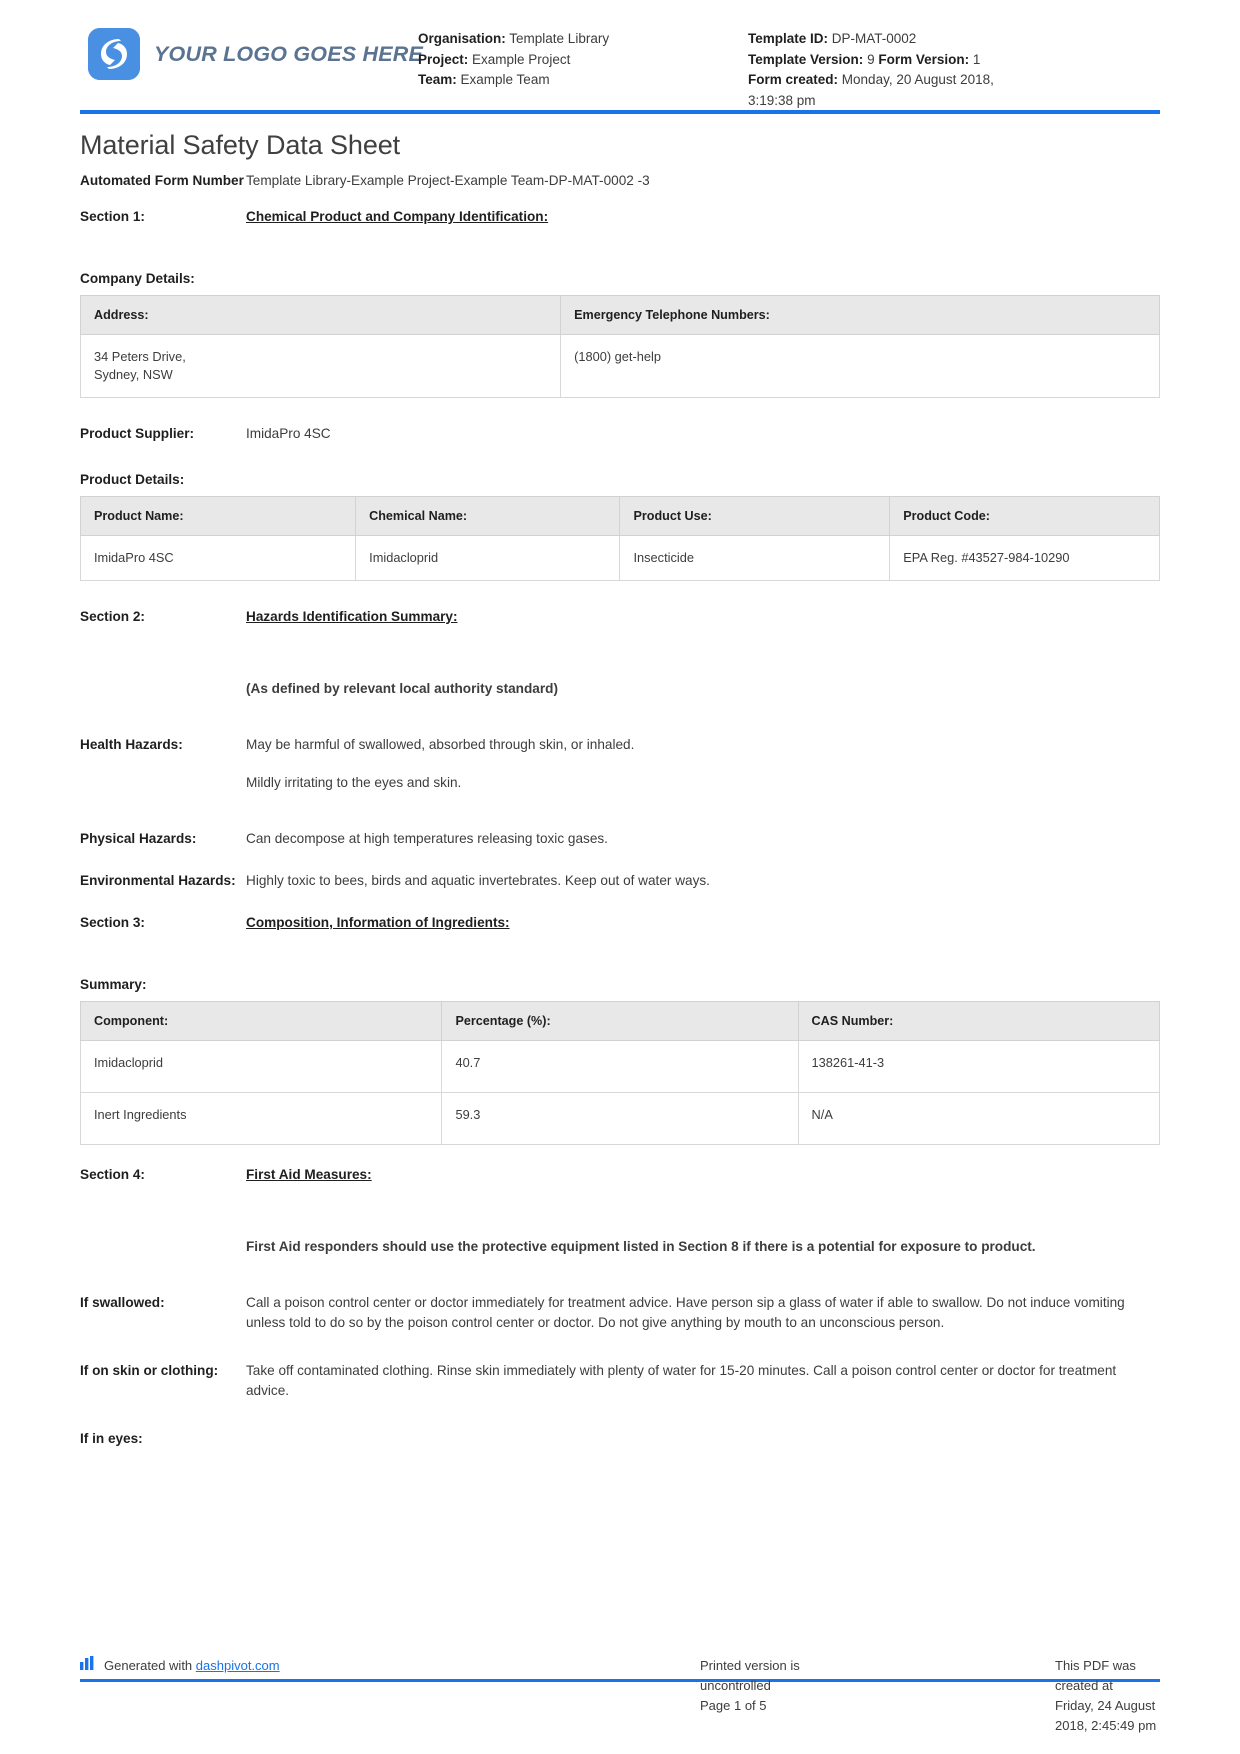  I want to click on logo-text: YOUR LOGO GOES HERE, so click(289, 53).